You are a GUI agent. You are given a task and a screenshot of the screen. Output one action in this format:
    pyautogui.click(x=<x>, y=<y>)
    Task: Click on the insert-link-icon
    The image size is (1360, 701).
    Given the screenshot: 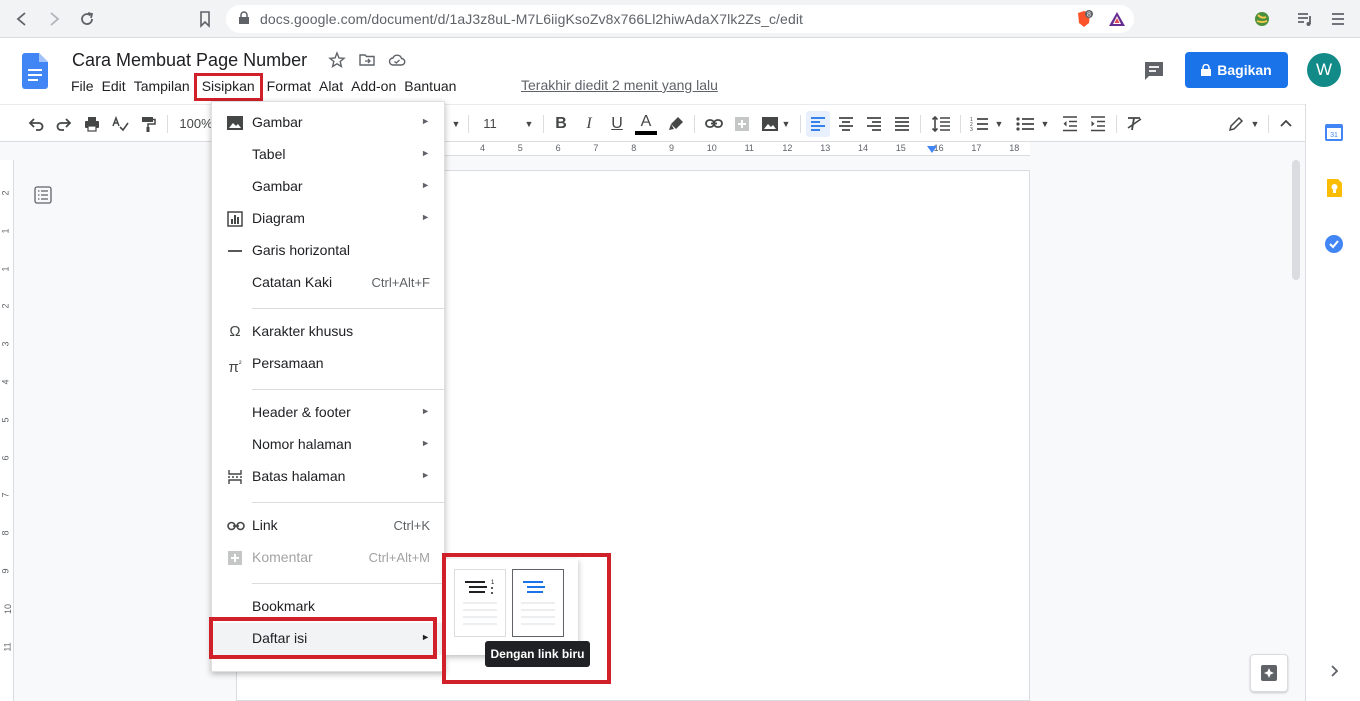 What is the action you would take?
    pyautogui.click(x=714, y=124)
    